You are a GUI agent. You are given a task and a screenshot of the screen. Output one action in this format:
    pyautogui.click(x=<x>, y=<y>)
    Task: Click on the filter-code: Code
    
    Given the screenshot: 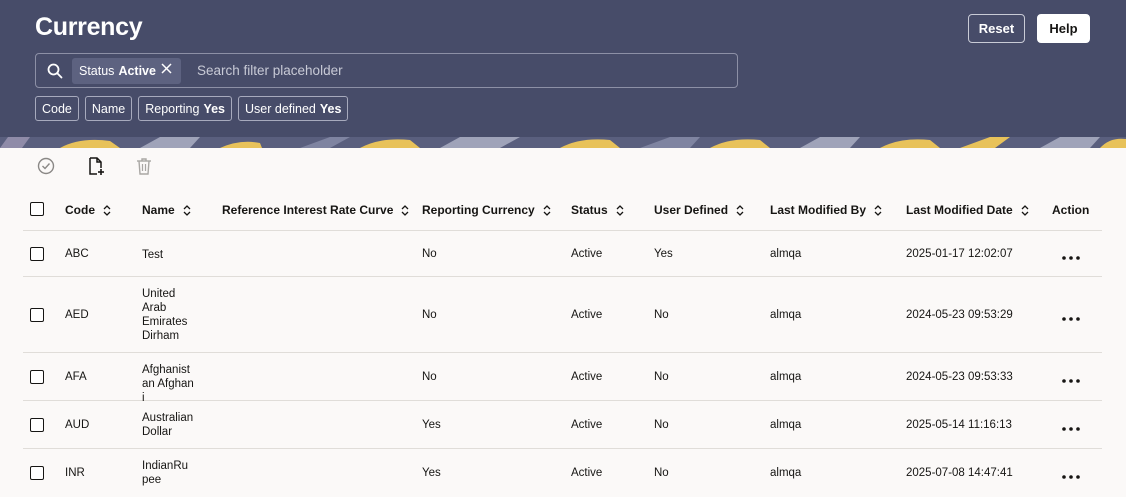 What is the action you would take?
    pyautogui.click(x=57, y=108)
    